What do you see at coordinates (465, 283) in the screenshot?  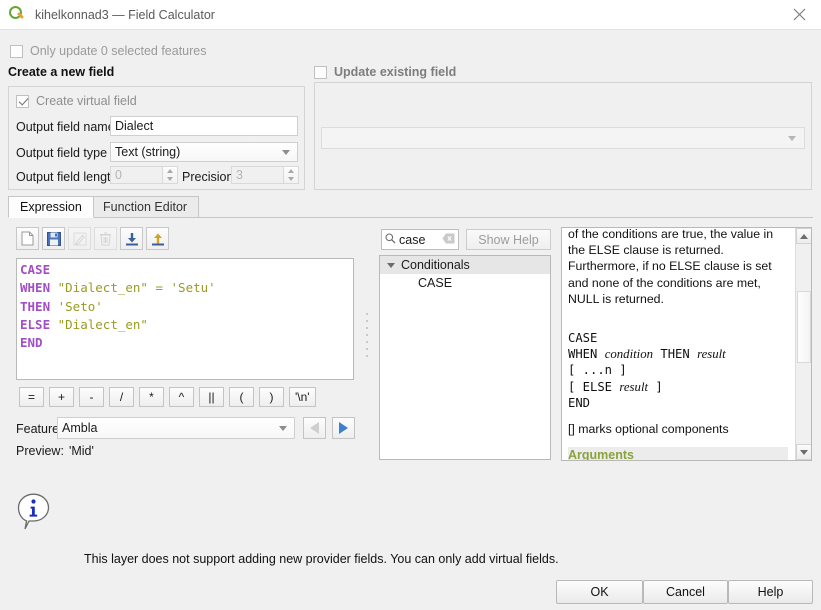 I see `tree-item-case: CASE` at bounding box center [465, 283].